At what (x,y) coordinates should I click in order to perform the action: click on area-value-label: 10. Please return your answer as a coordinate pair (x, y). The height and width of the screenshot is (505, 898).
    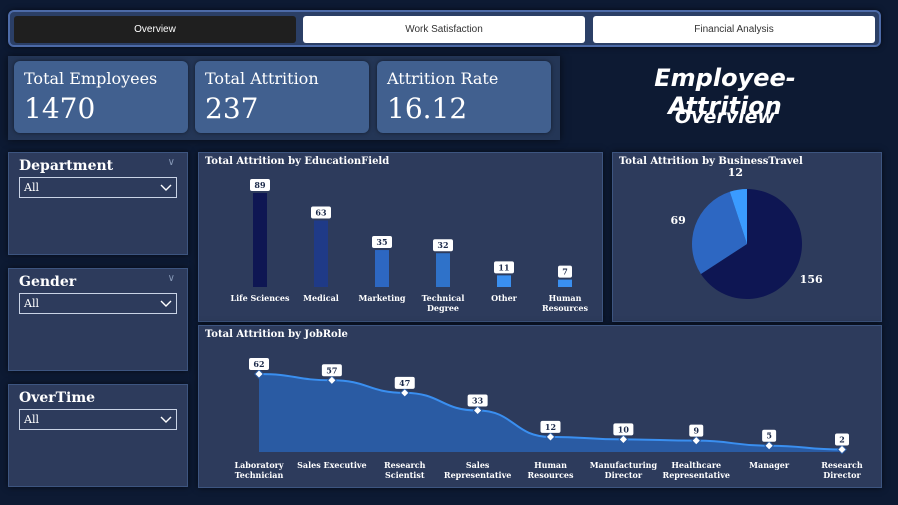
    Looking at the image, I should click on (623, 429).